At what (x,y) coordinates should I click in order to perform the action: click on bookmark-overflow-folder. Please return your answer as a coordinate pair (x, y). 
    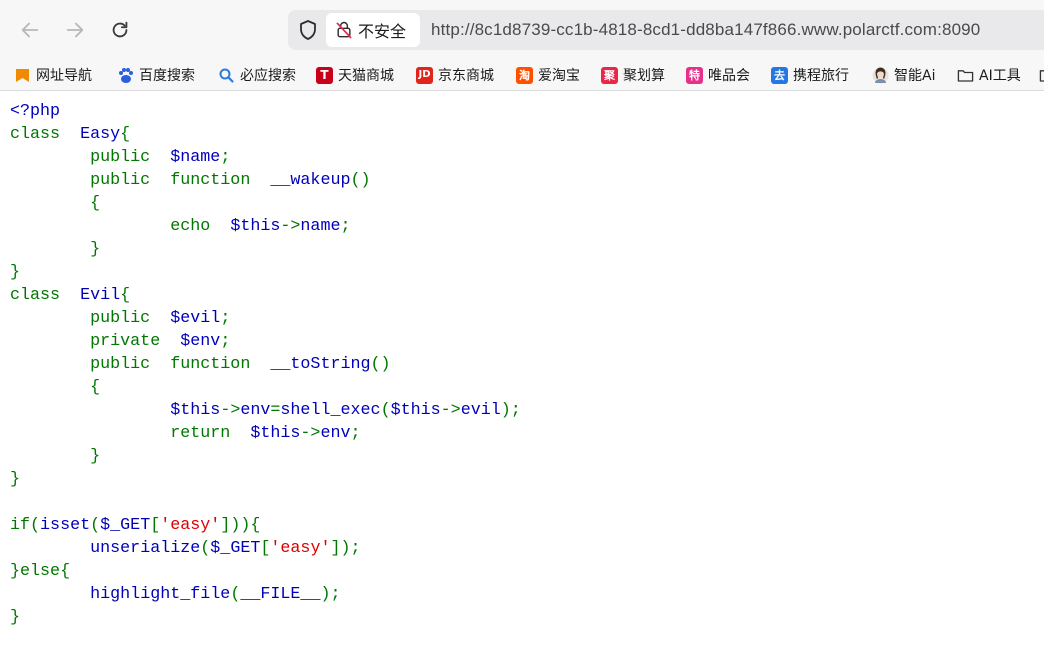
    Looking at the image, I should click on (1041, 75).